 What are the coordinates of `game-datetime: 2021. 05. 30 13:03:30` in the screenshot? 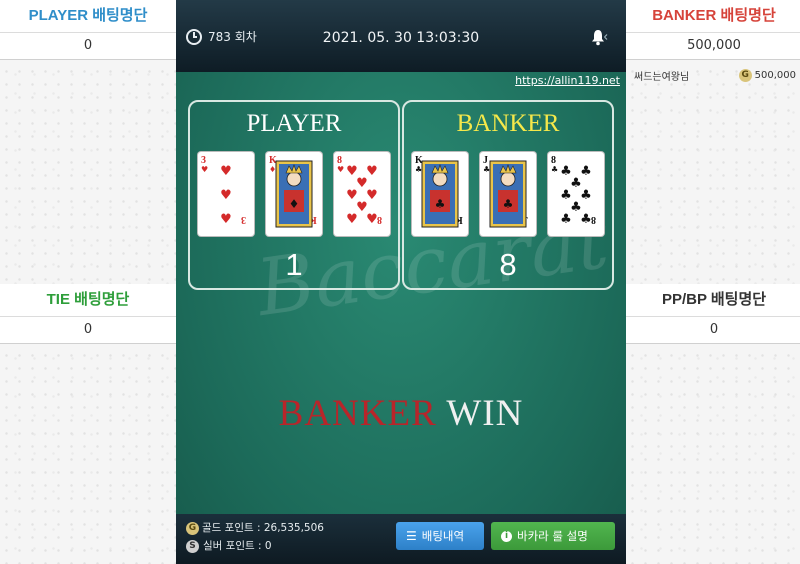 It's located at (401, 38).